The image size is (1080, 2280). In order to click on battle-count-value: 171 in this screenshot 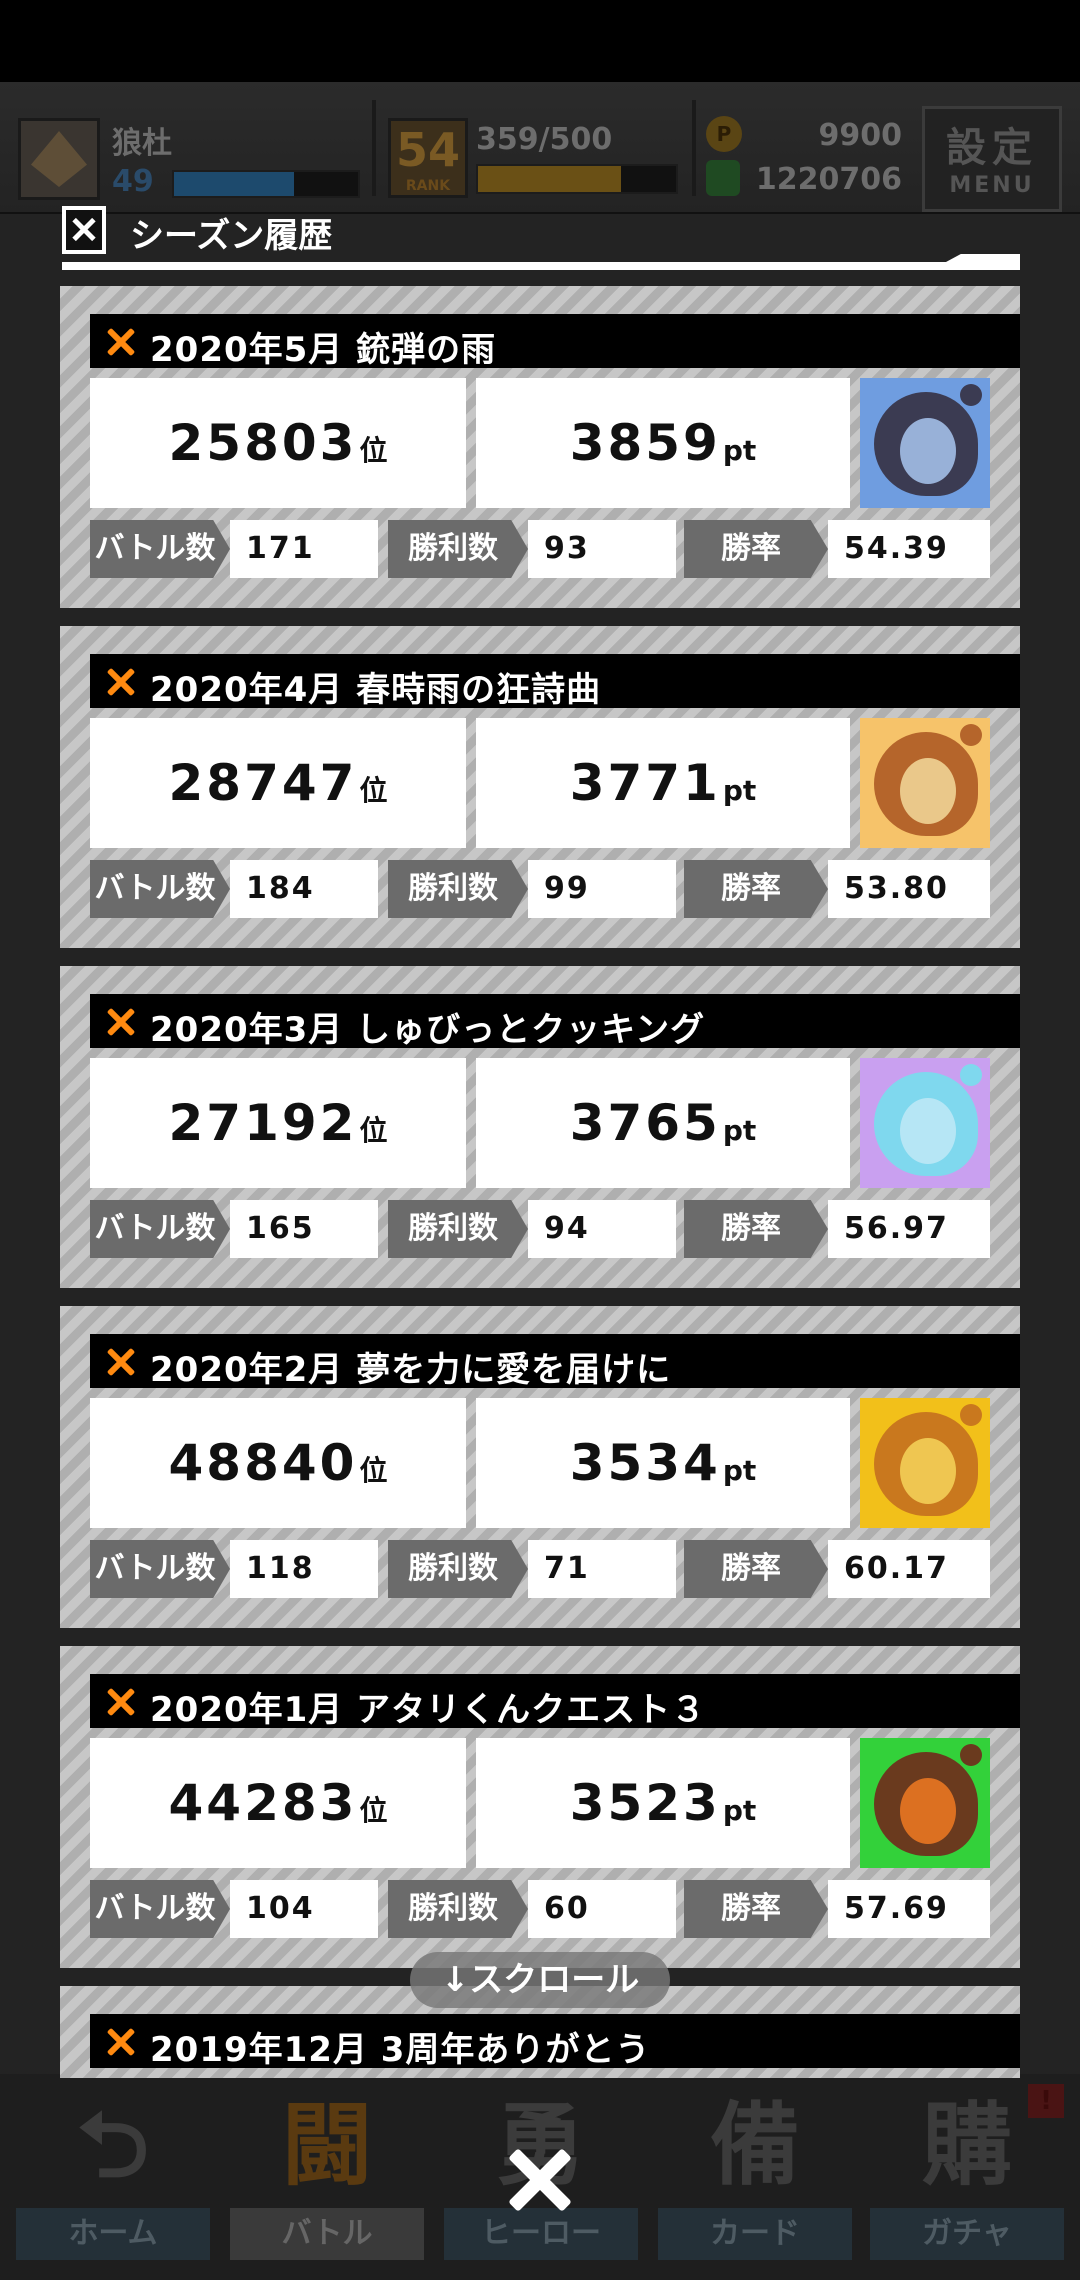, I will do `click(304, 549)`.